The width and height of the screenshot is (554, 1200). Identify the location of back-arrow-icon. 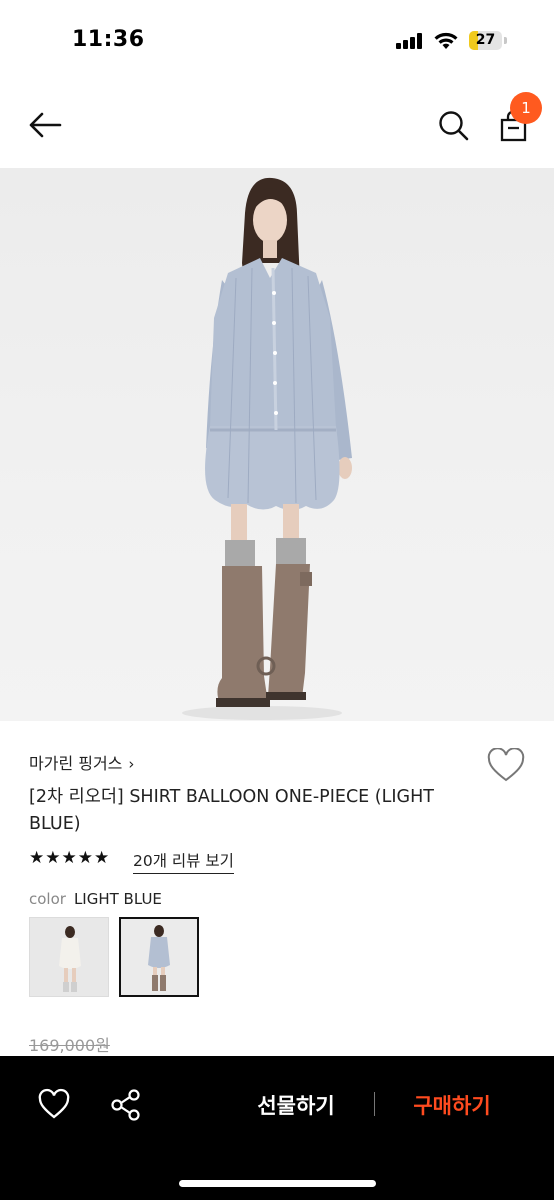
(45, 125).